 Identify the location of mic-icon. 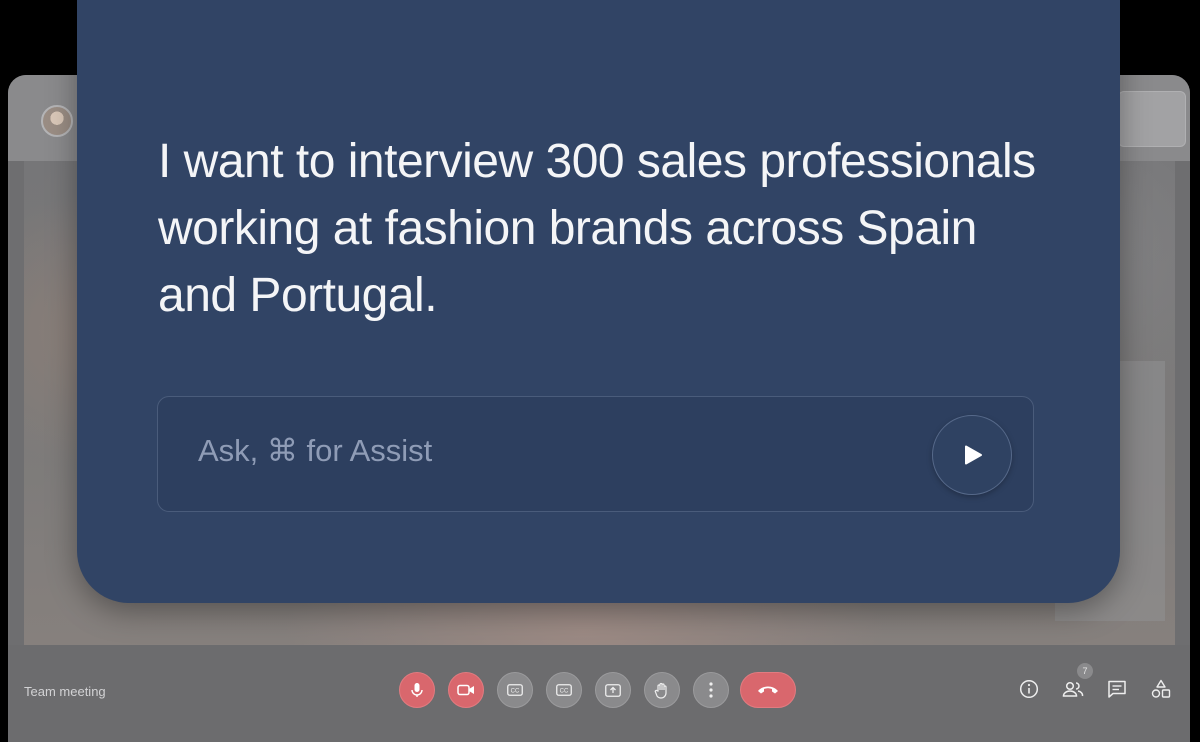
(417, 690).